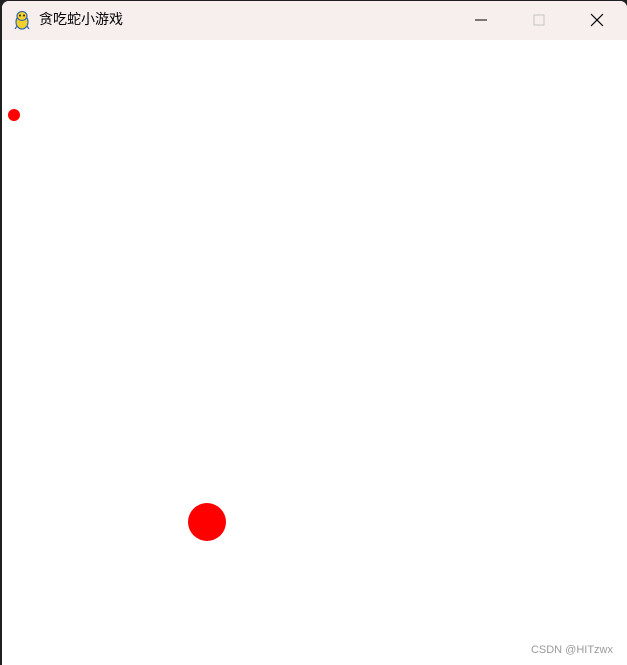 The width and height of the screenshot is (627, 665). What do you see at coordinates (314, 20) in the screenshot?
I see `title-bar: 贪吃蛇小游戏` at bounding box center [314, 20].